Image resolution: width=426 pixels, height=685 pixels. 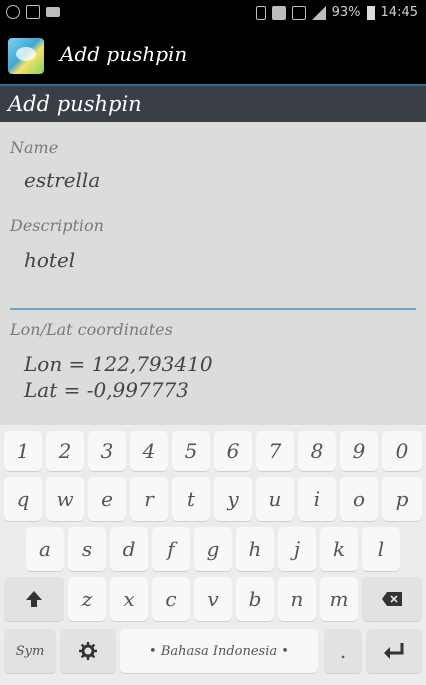 What do you see at coordinates (213, 309) in the screenshot?
I see `input-underline` at bounding box center [213, 309].